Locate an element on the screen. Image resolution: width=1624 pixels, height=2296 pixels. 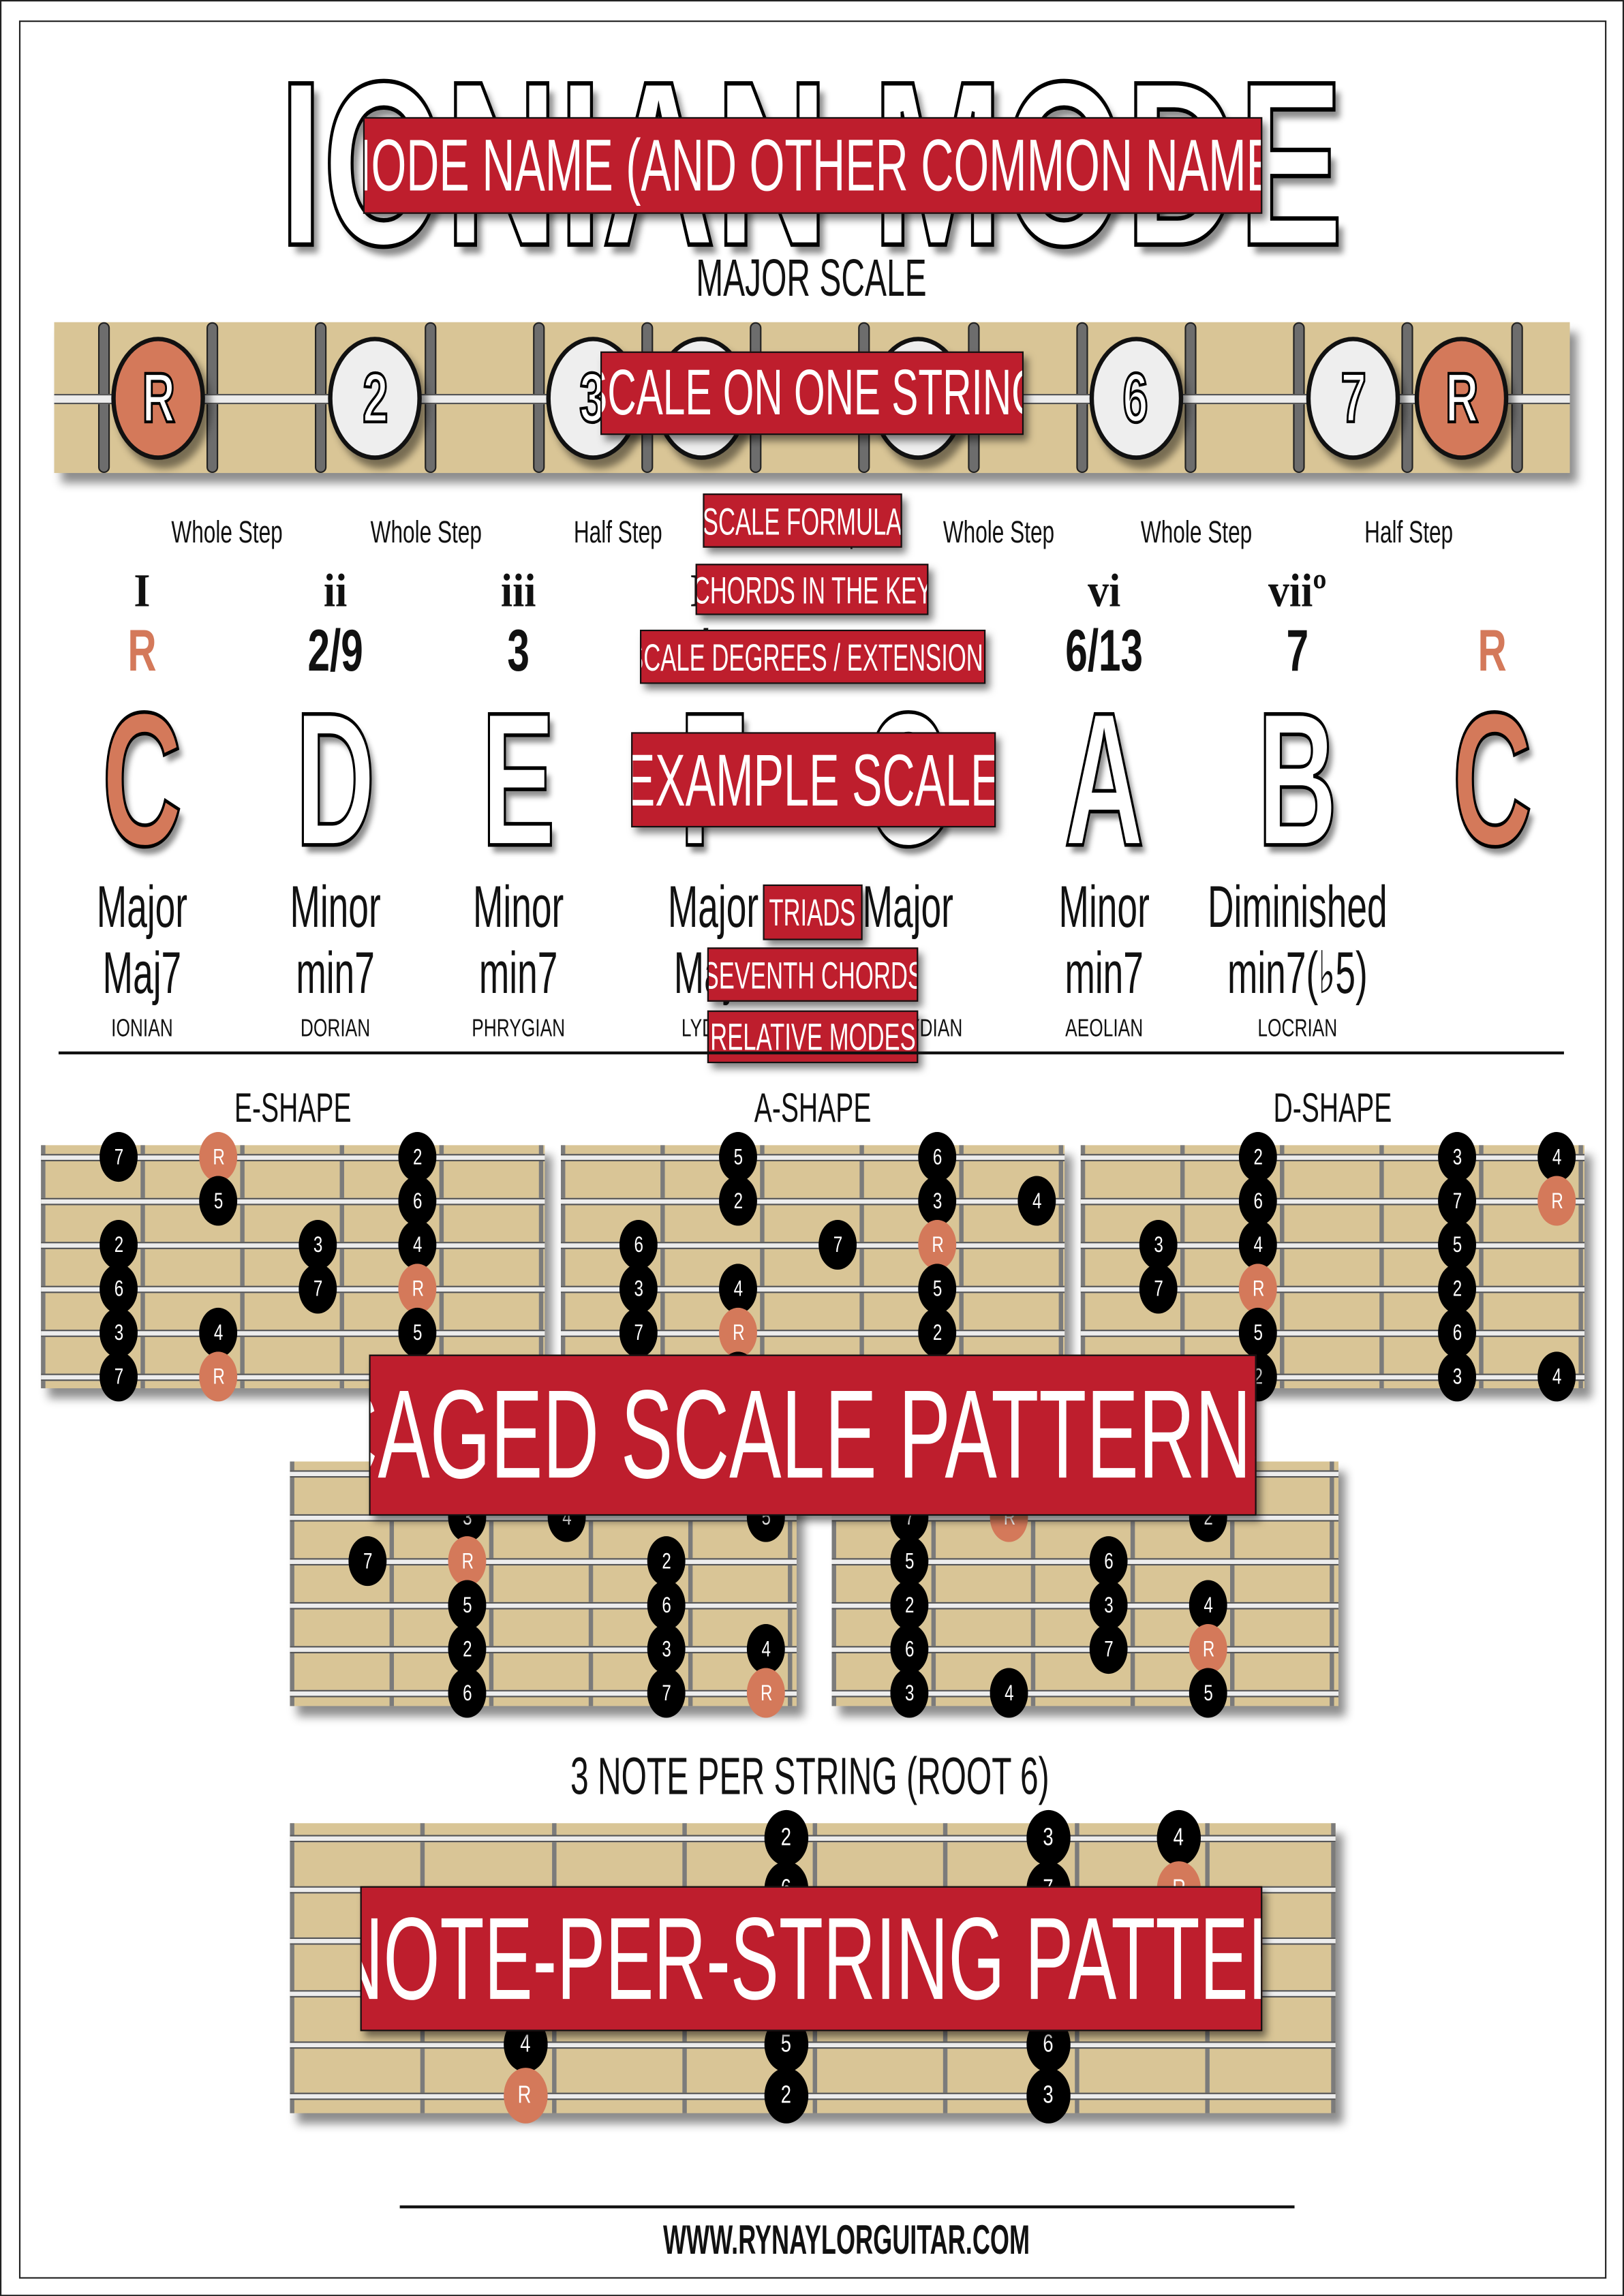
nps-heading: 3 NOTE PER STRING (ROOT 6) is located at coordinates (810, 1776).